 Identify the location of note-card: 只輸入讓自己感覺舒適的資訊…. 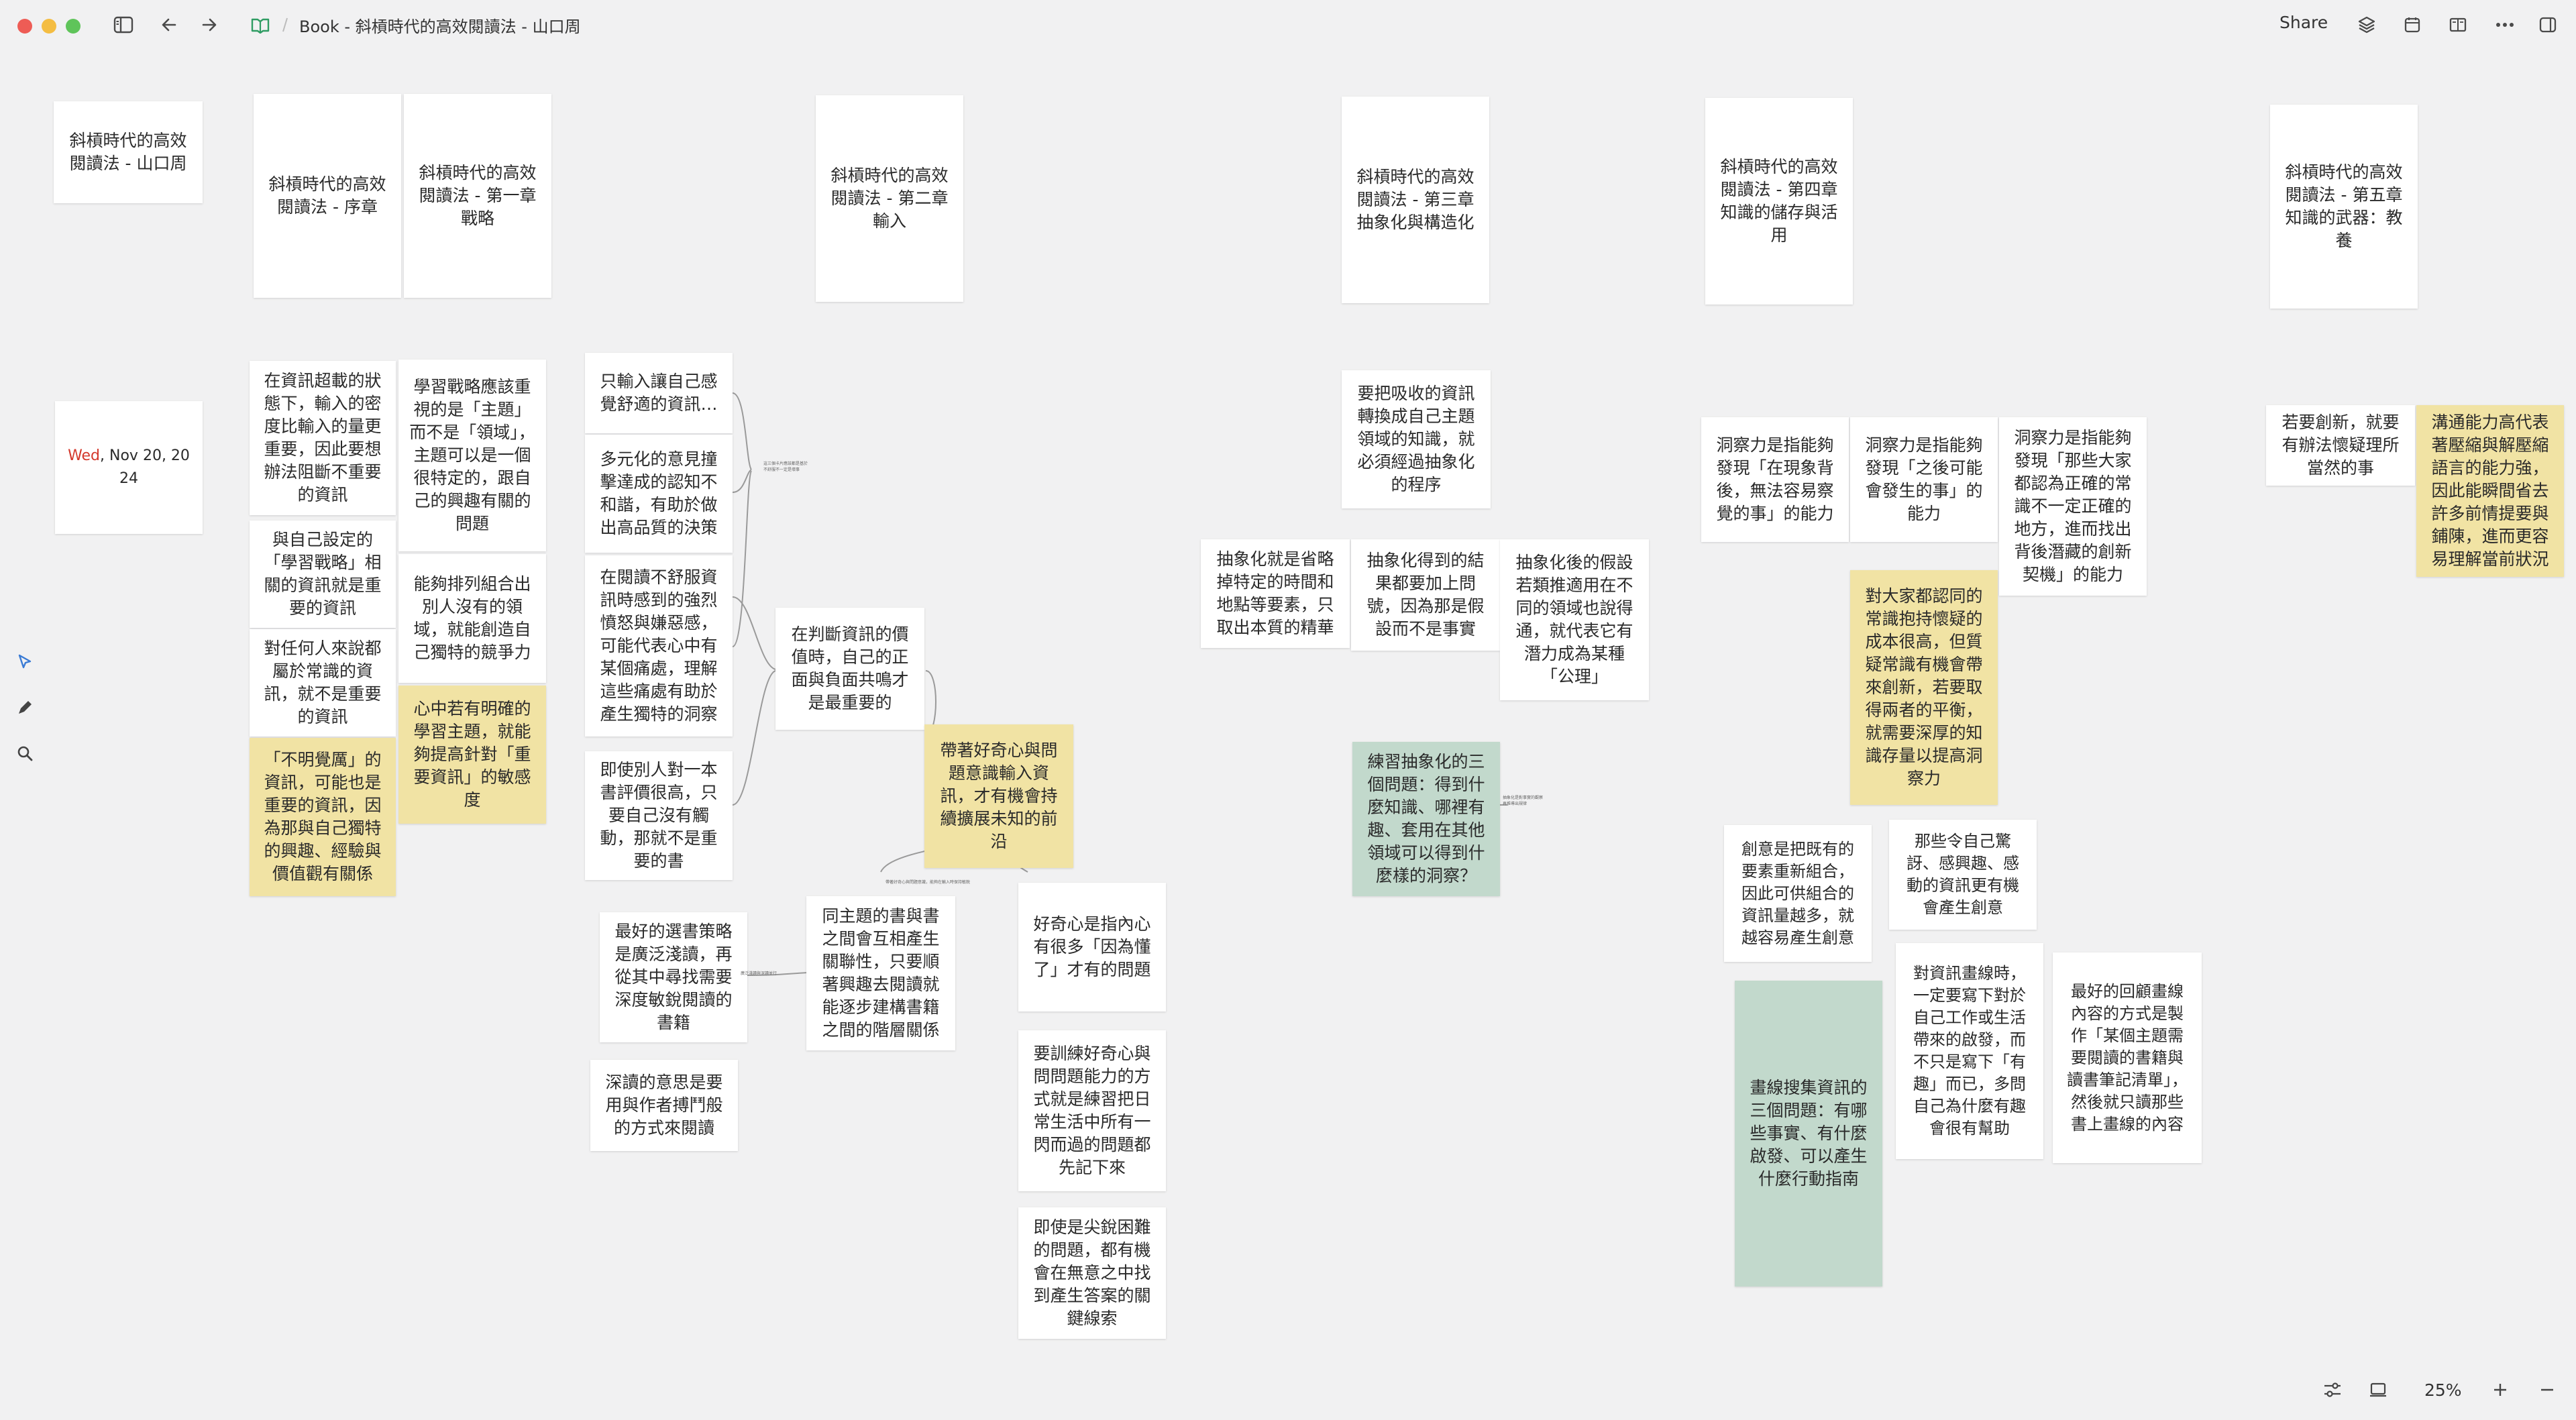
(659, 393).